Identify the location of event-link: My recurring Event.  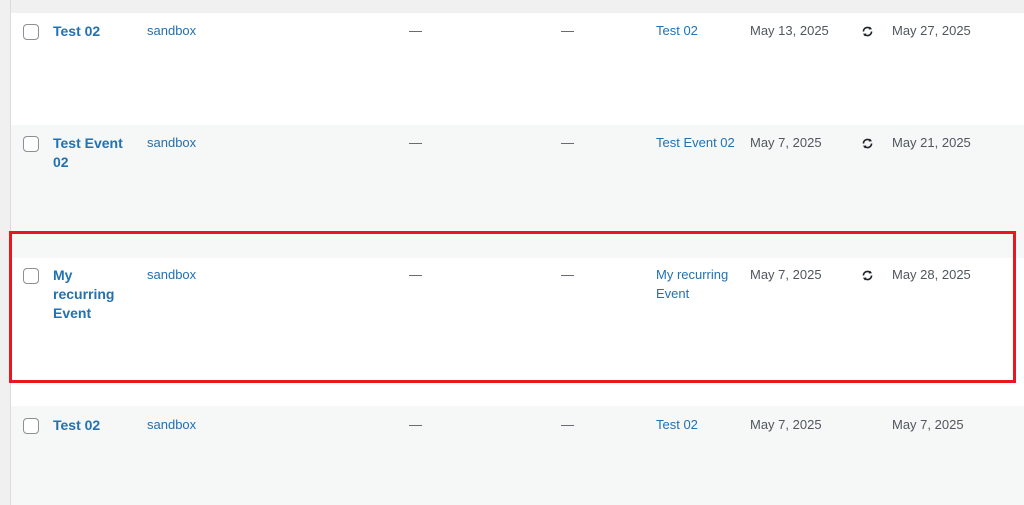
(700, 284).